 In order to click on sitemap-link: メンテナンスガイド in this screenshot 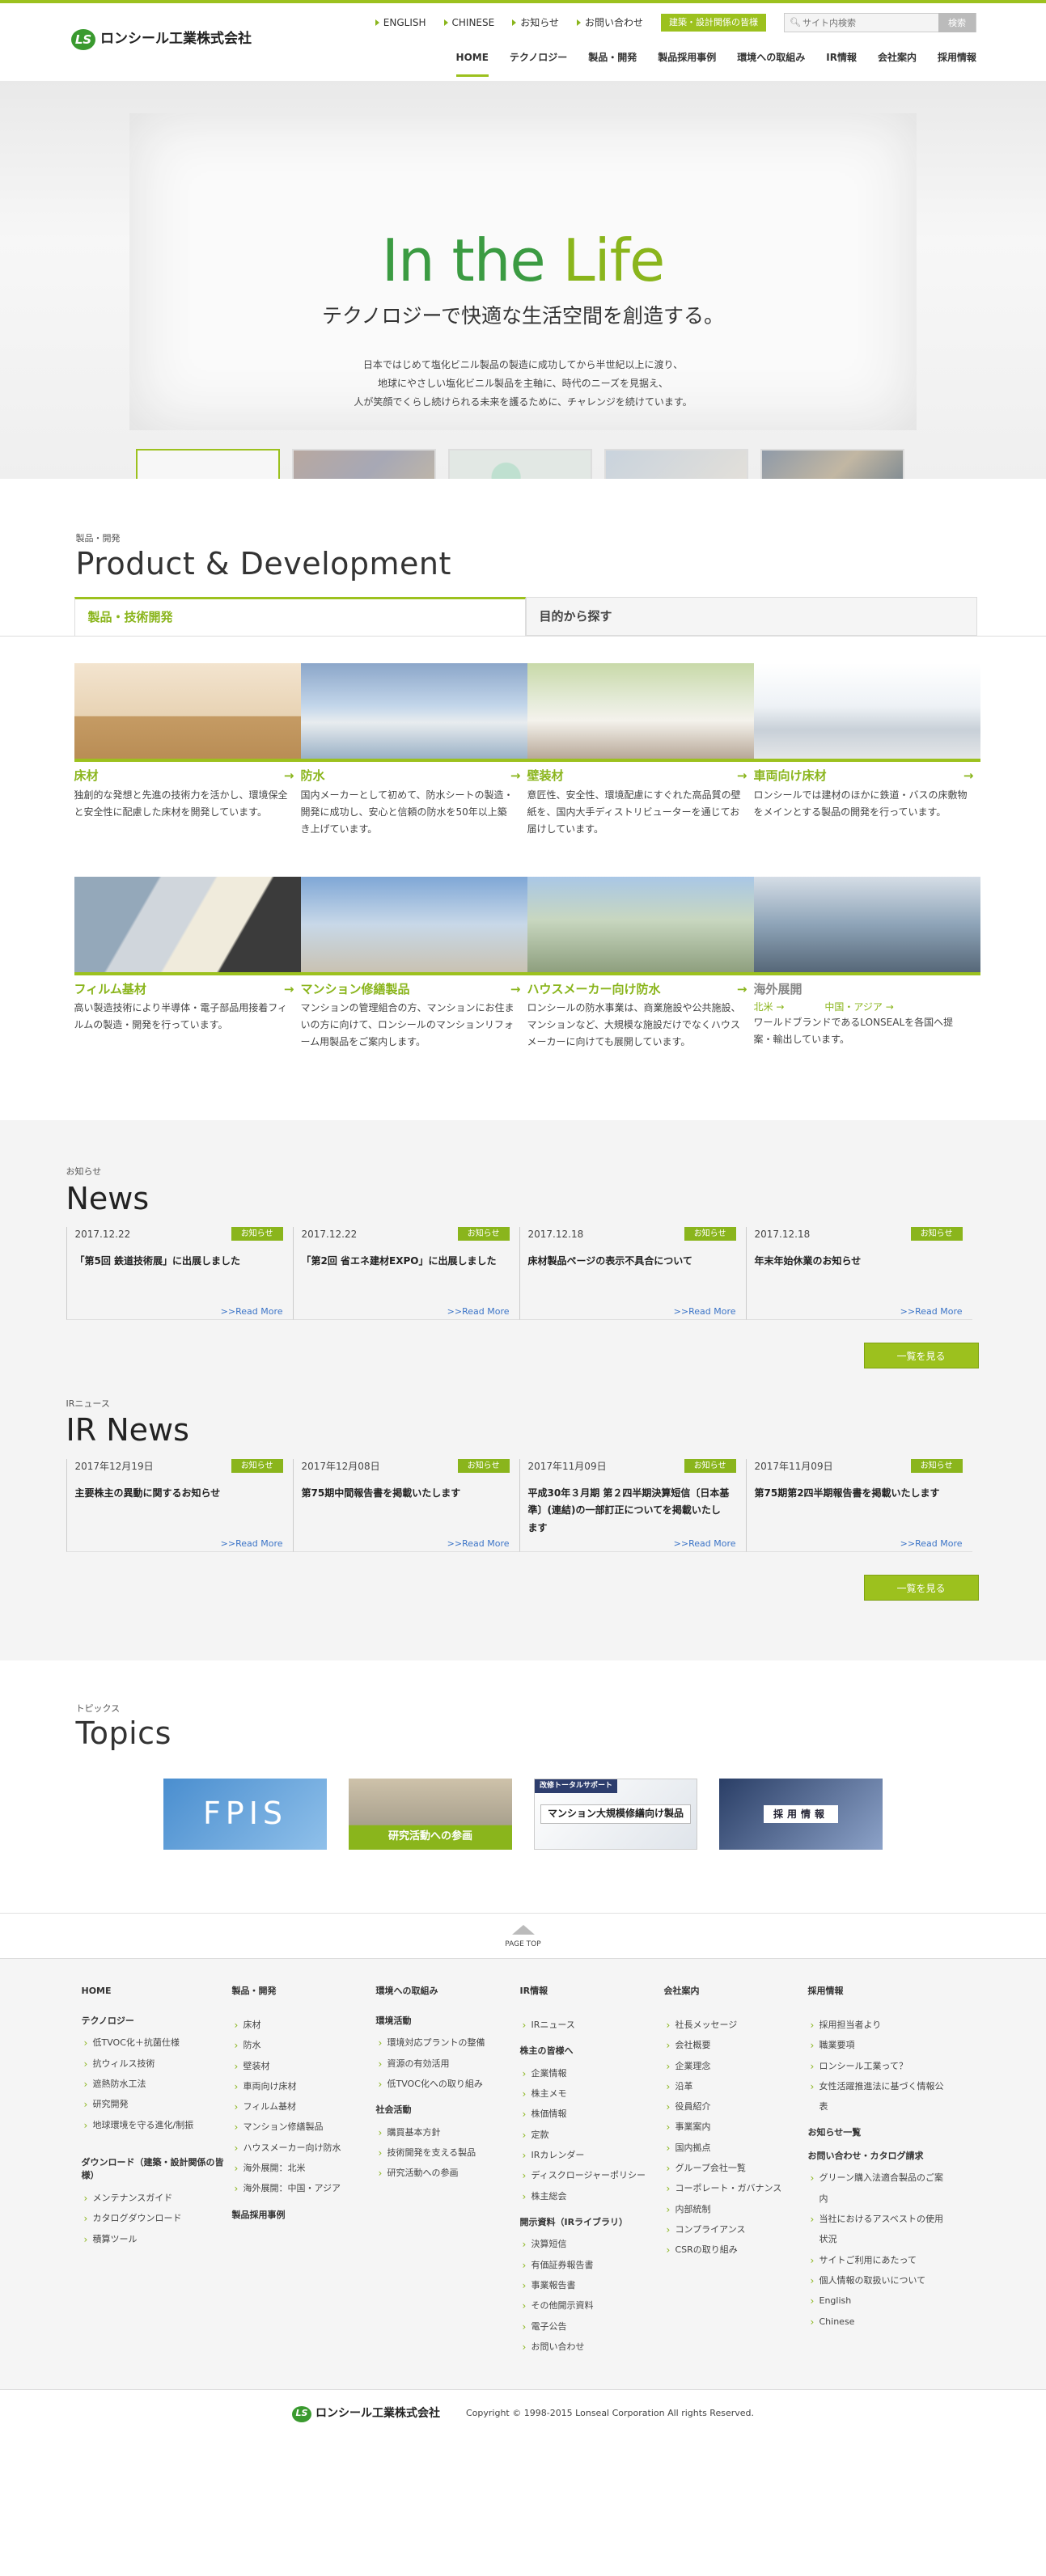, I will do `click(157, 2199)`.